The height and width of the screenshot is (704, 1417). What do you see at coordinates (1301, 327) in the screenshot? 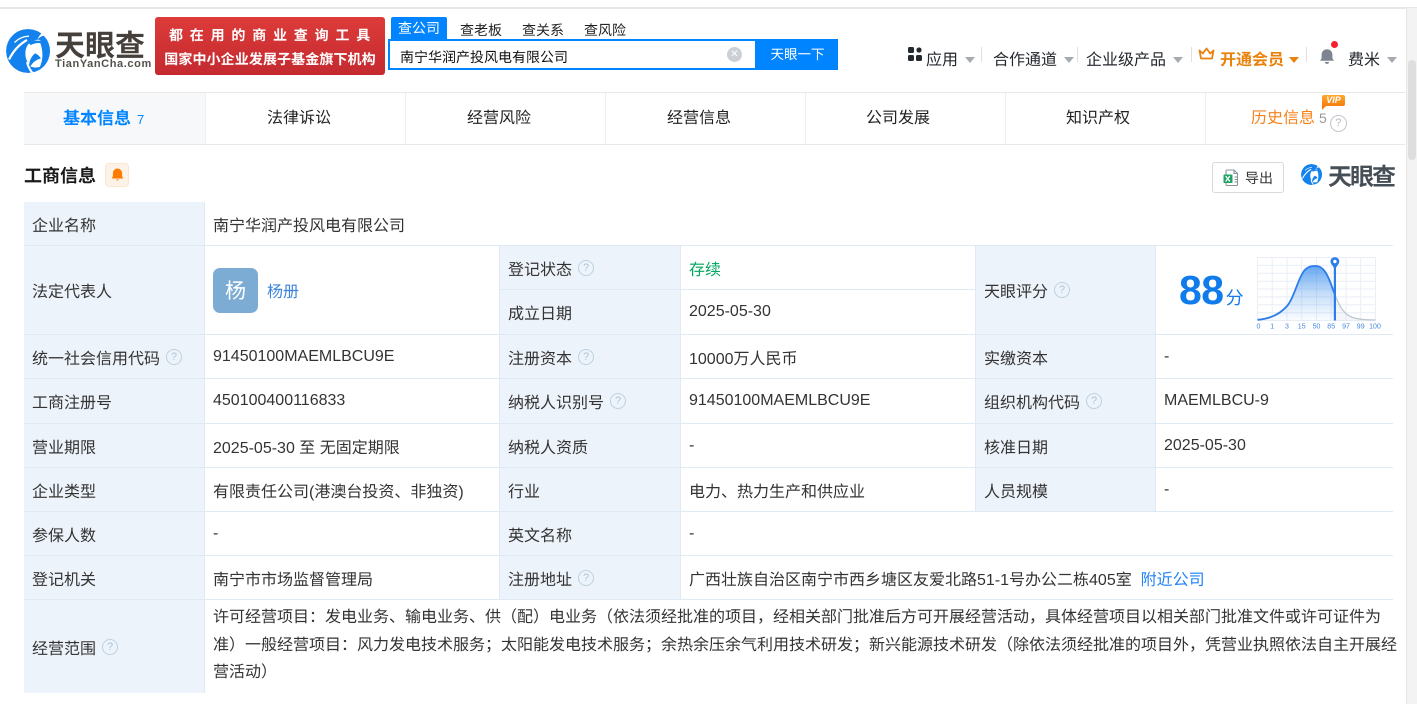
I see `svg-text: 15` at bounding box center [1301, 327].